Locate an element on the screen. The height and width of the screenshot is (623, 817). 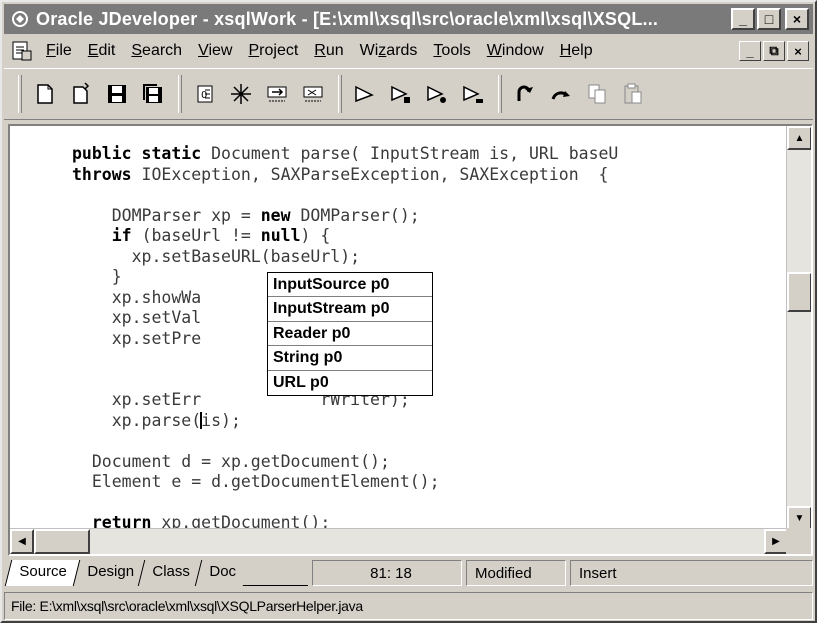
arrow-left-icon: ◀ is located at coordinates (22, 541).